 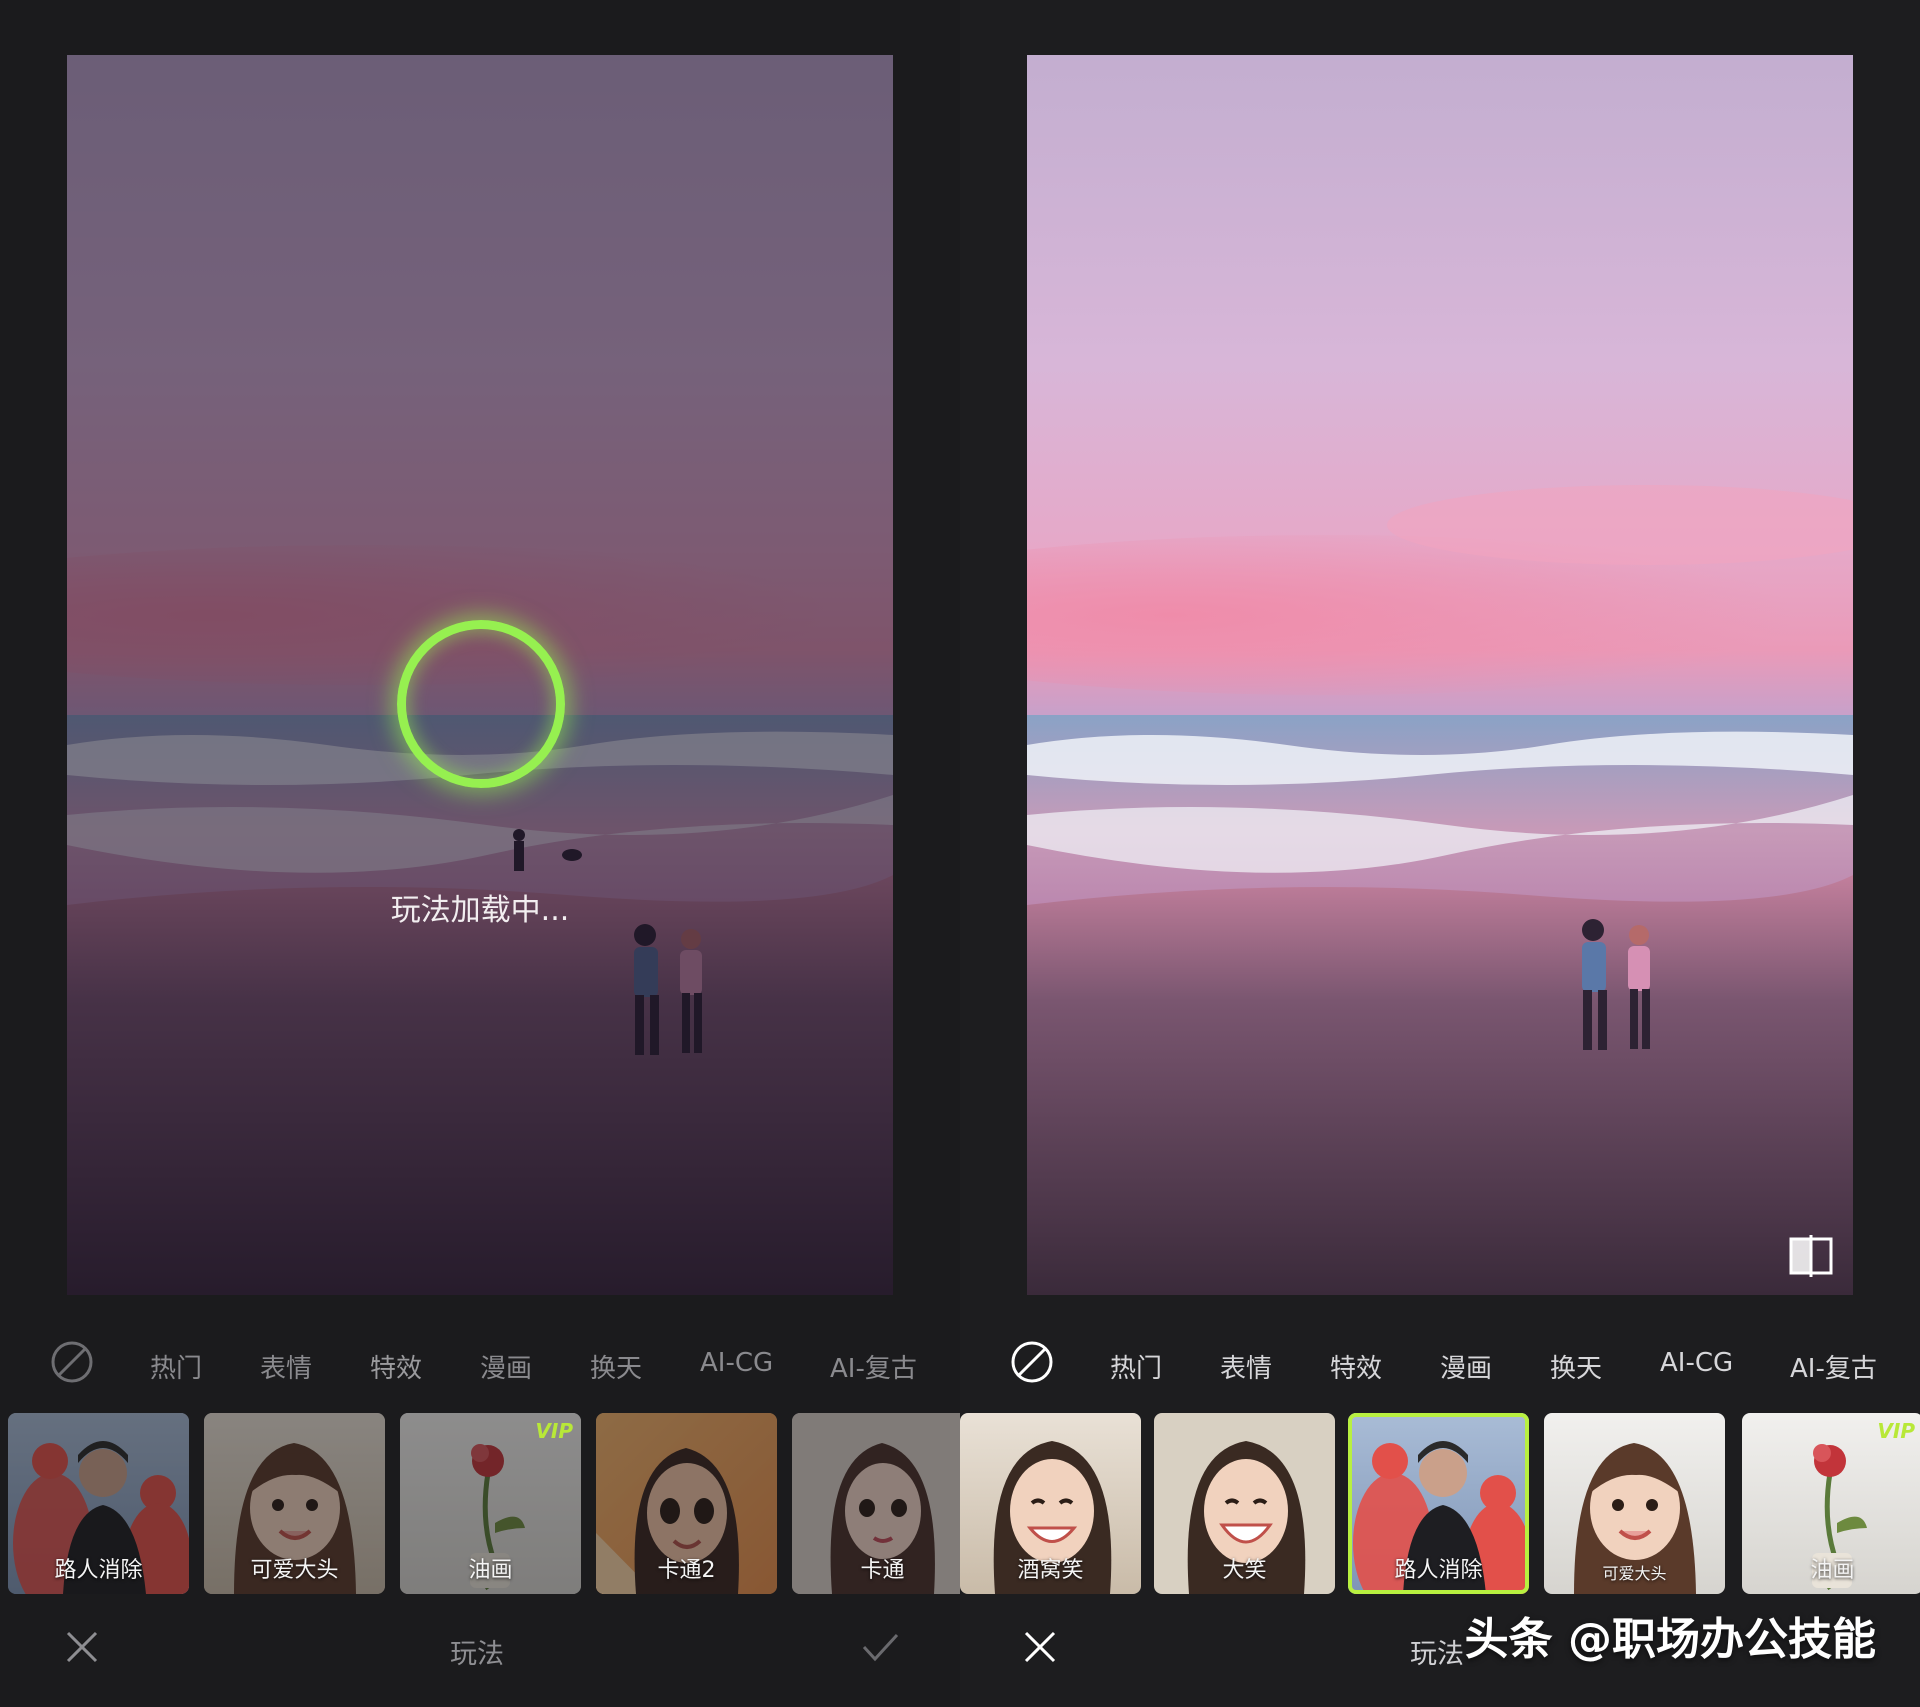 I want to click on thumb-label: 卡通, so click(x=882, y=1570).